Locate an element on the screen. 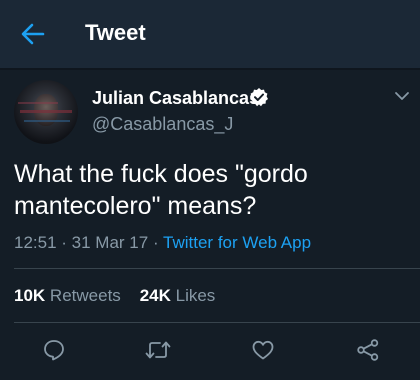 The height and width of the screenshot is (380, 420). reply-button is located at coordinates (54, 350).